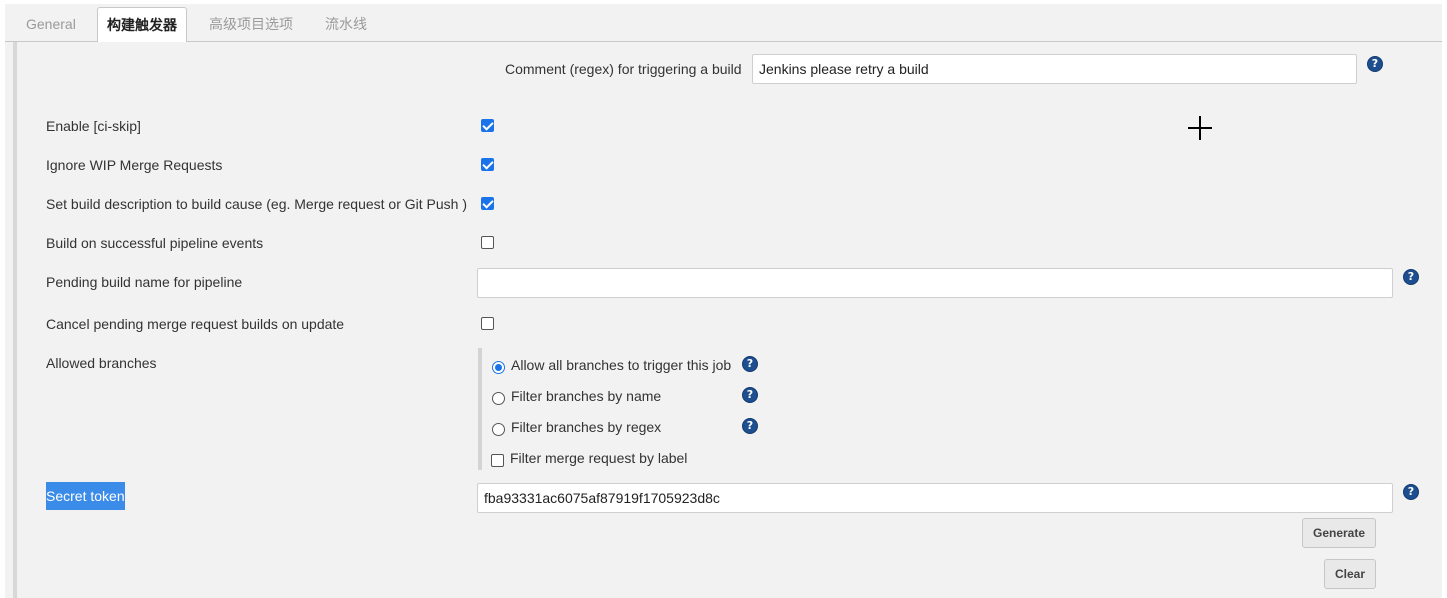 This screenshot has width=1447, height=598. What do you see at coordinates (1375, 64) in the screenshot?
I see `comment-regex-help-icon: ?` at bounding box center [1375, 64].